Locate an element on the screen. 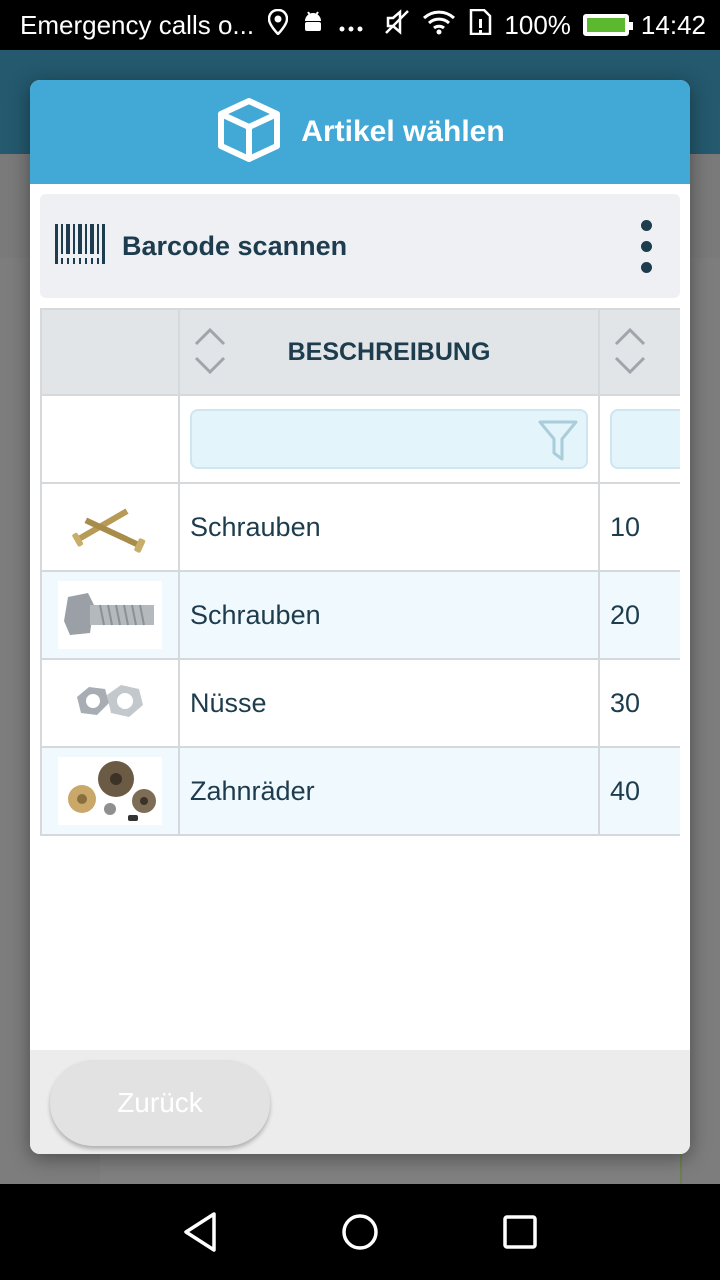  dialog-header: Artikel wählen is located at coordinates (360, 132).